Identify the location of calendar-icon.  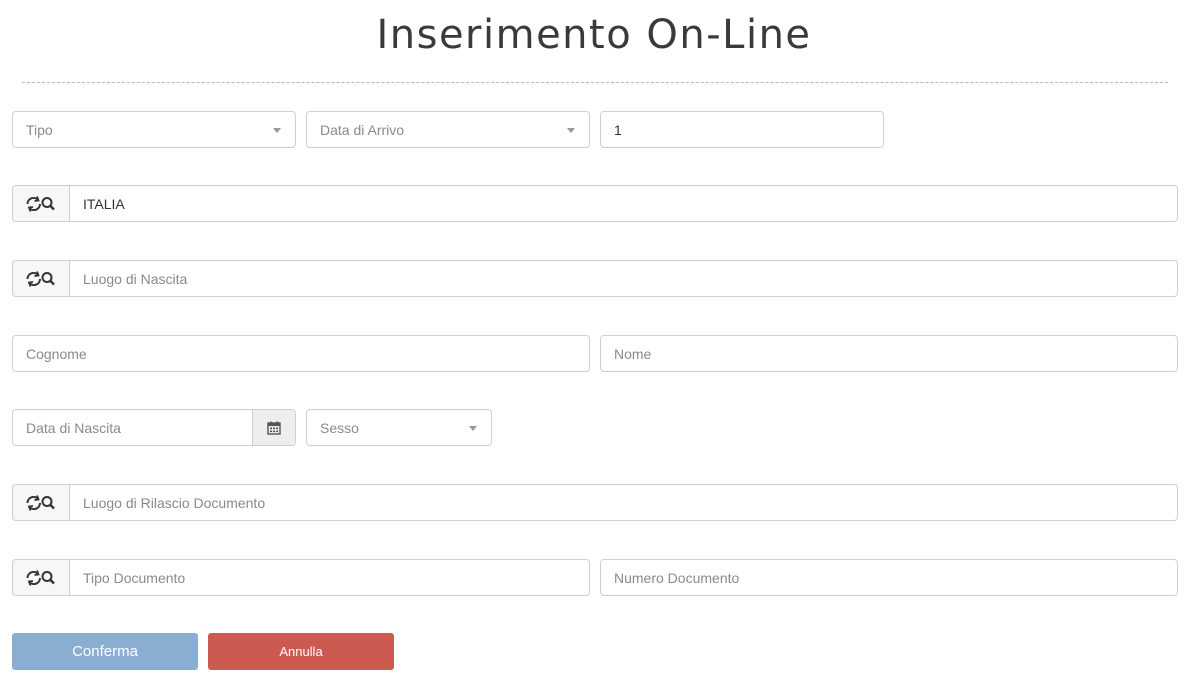
(274, 428).